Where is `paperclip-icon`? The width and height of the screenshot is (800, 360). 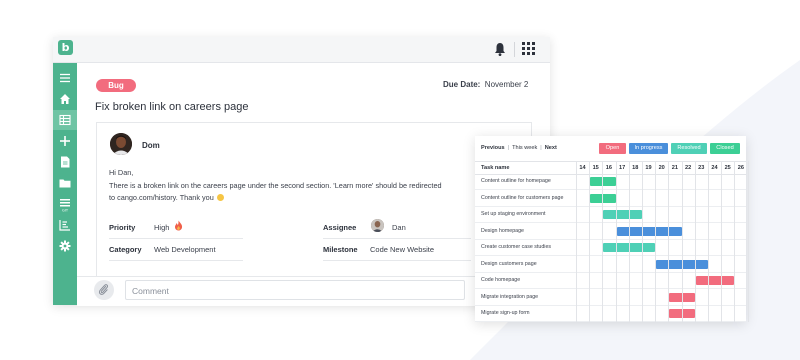 paperclip-icon is located at coordinates (104, 290).